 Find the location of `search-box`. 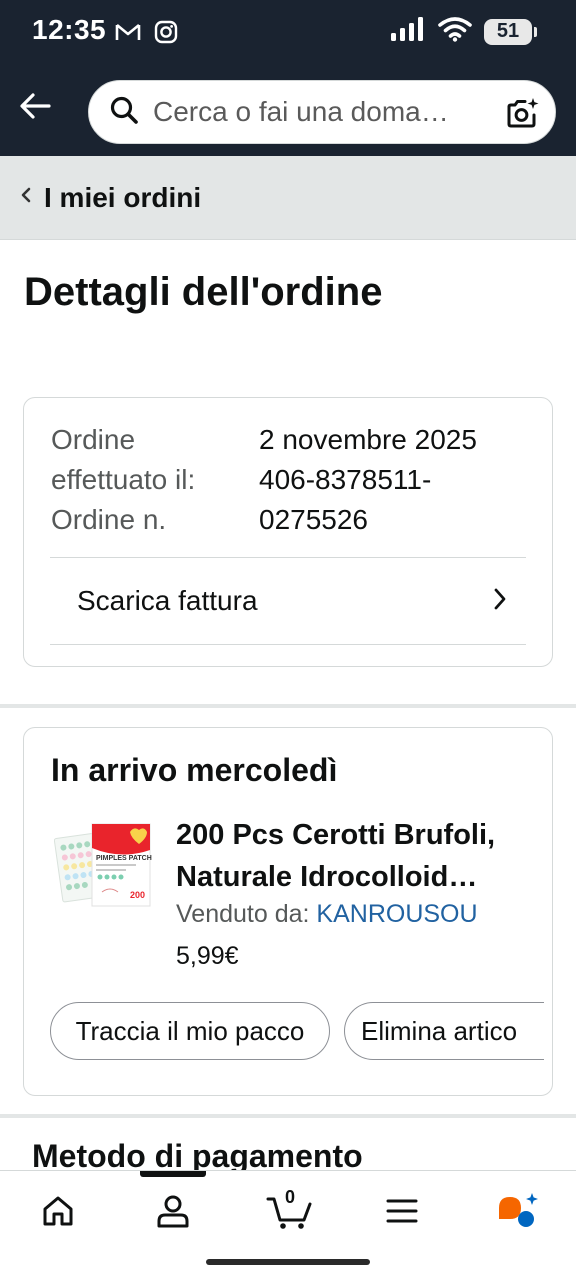

search-box is located at coordinates (322, 112).